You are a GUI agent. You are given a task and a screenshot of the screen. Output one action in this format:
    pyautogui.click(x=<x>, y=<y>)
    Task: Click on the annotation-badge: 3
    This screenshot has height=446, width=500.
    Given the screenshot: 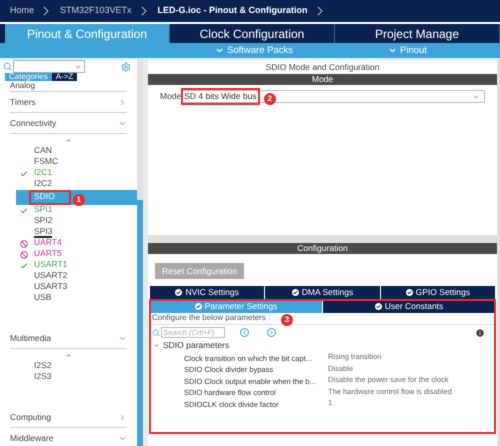 What is the action you would take?
    pyautogui.click(x=287, y=320)
    